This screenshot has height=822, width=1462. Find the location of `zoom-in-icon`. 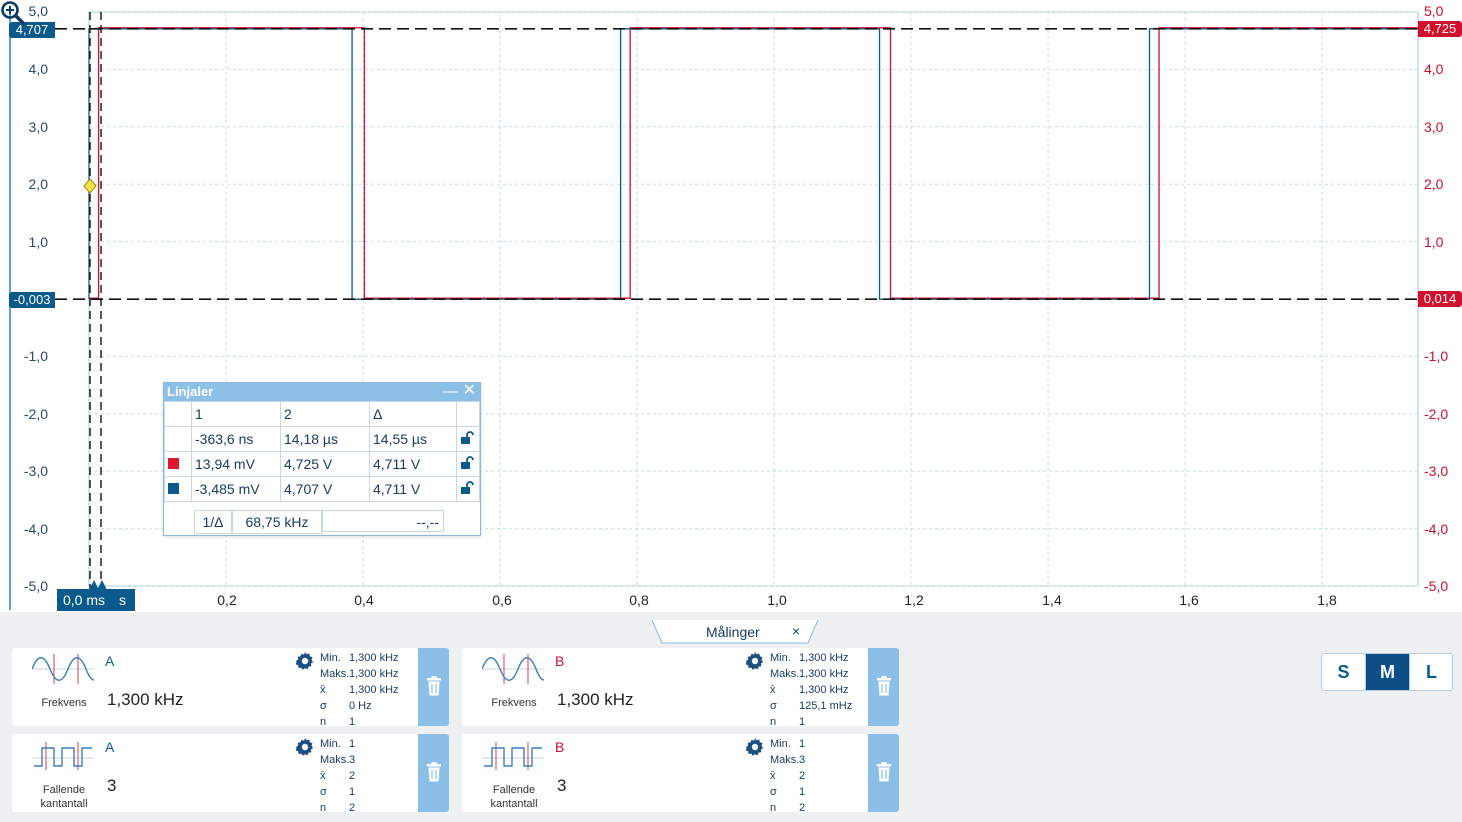

zoom-in-icon is located at coordinates (13, 13).